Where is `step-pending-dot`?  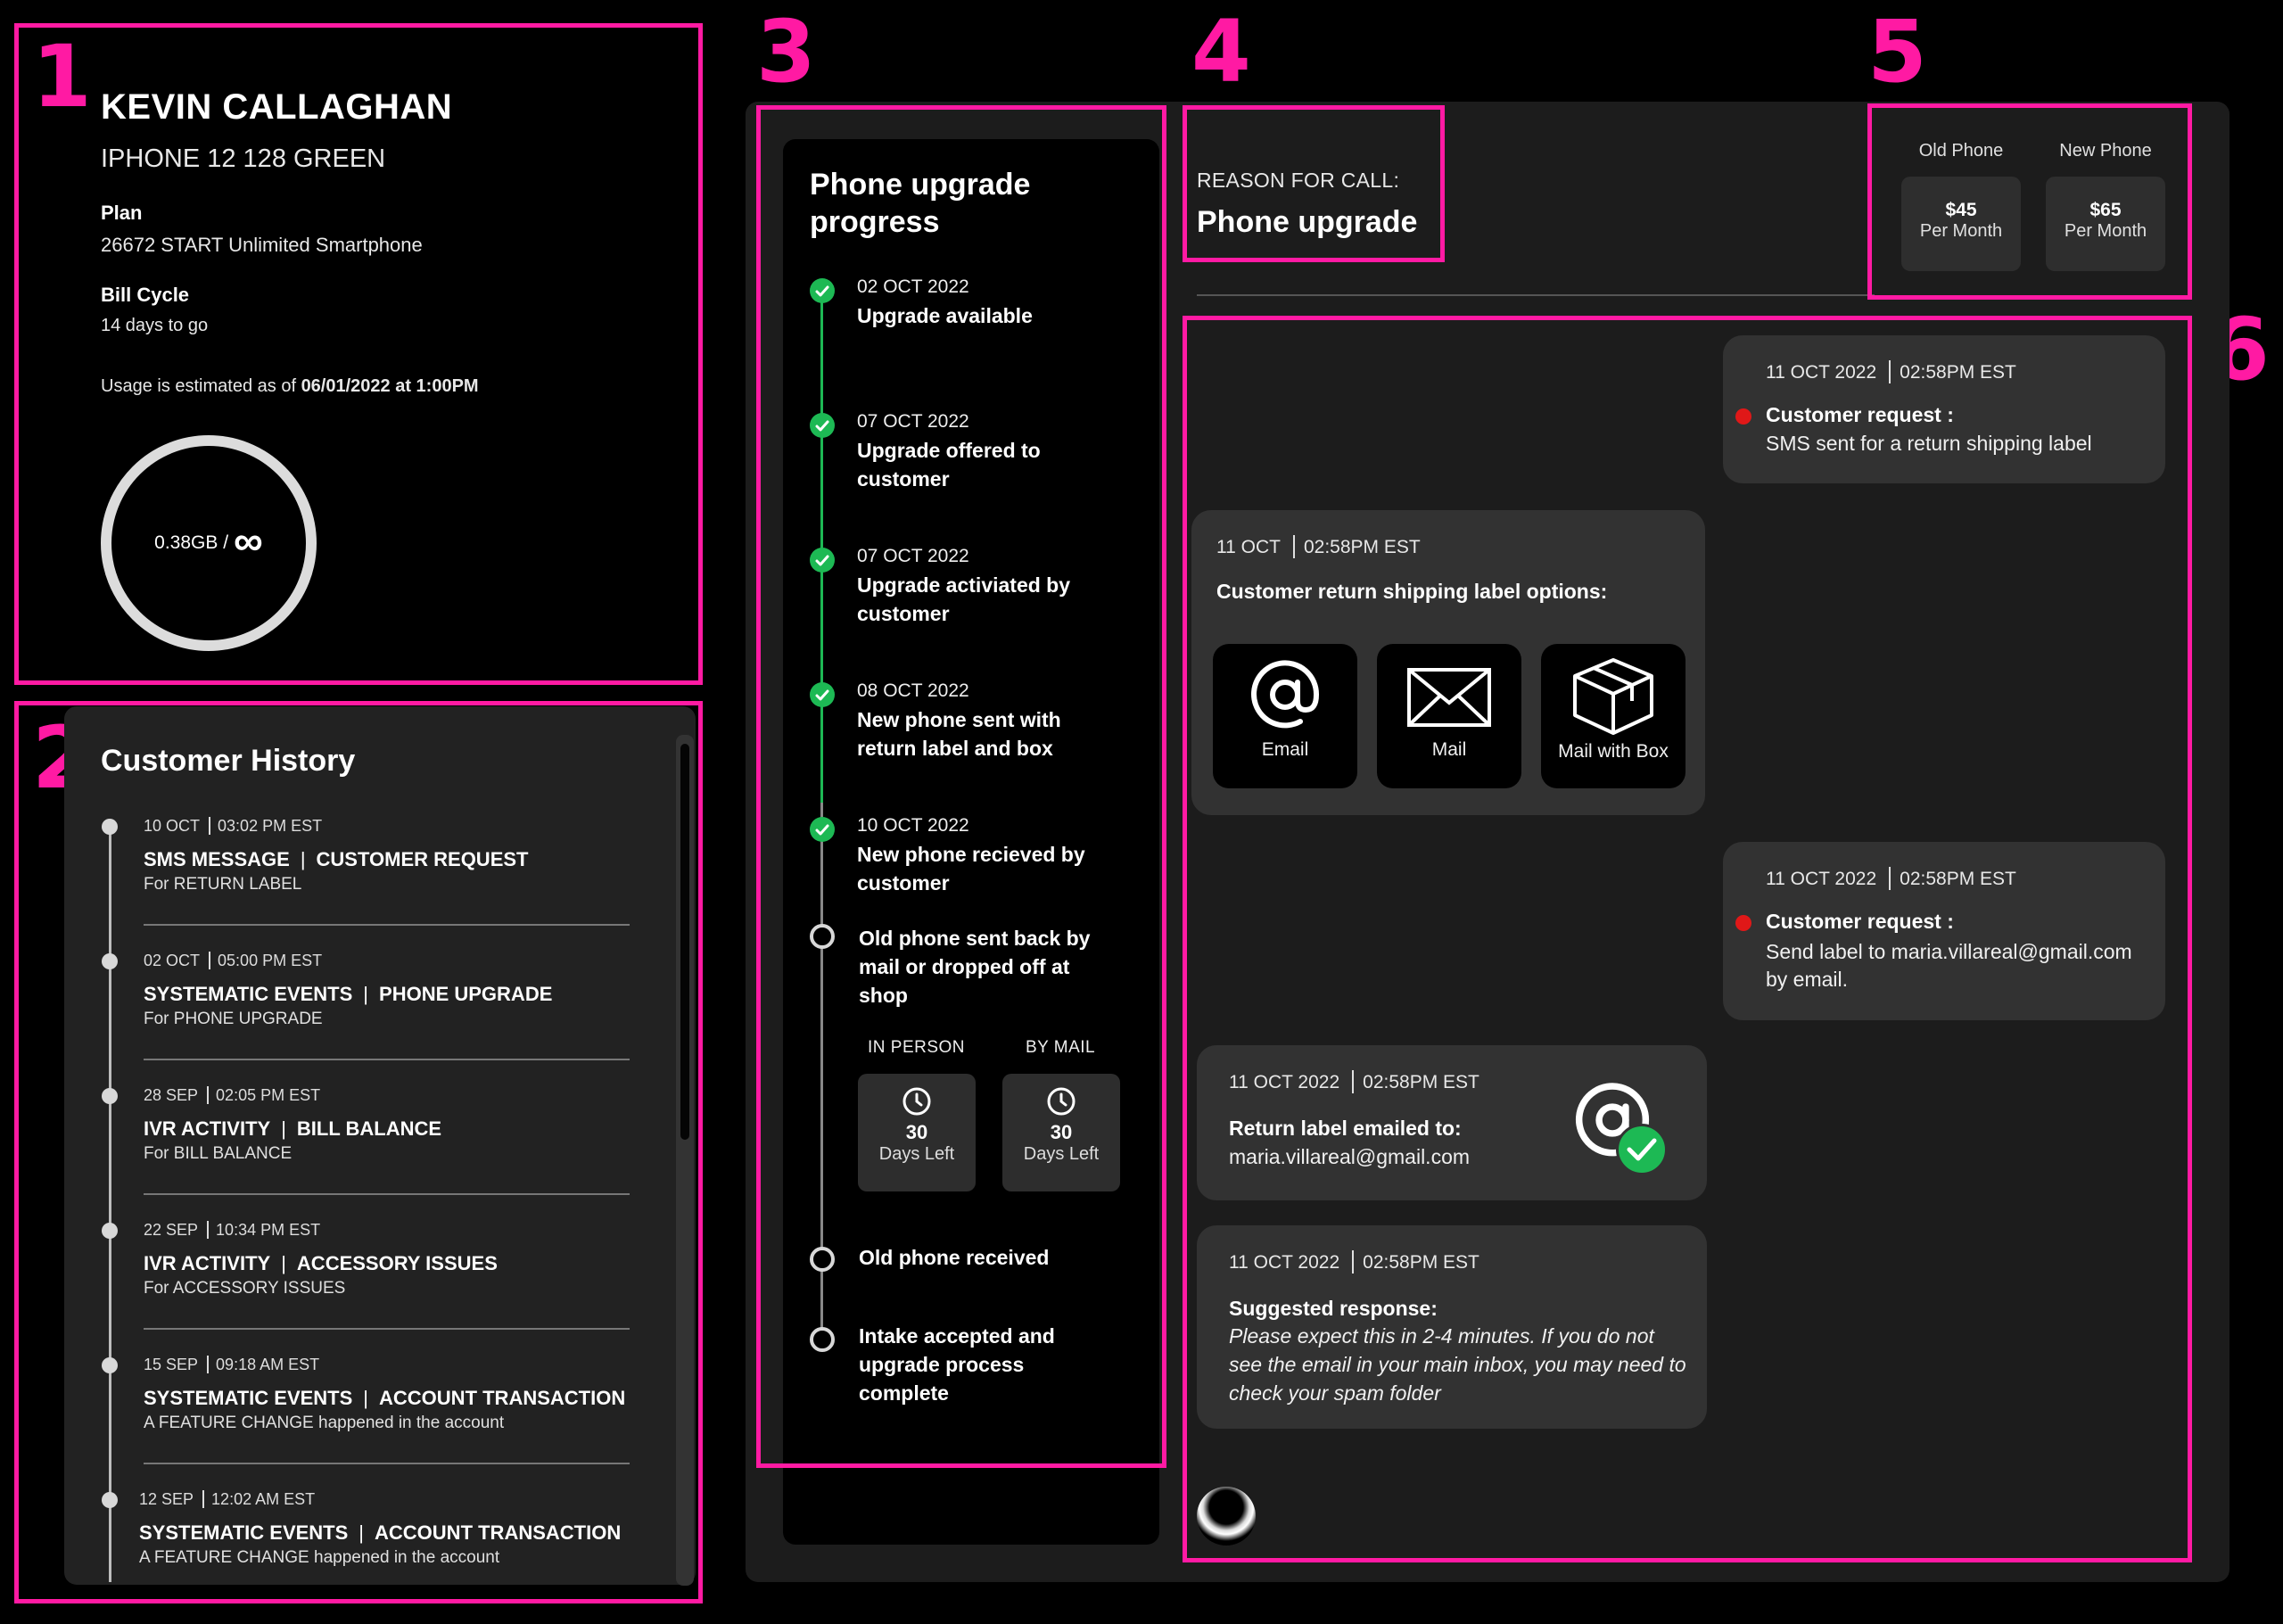 step-pending-dot is located at coordinates (822, 937).